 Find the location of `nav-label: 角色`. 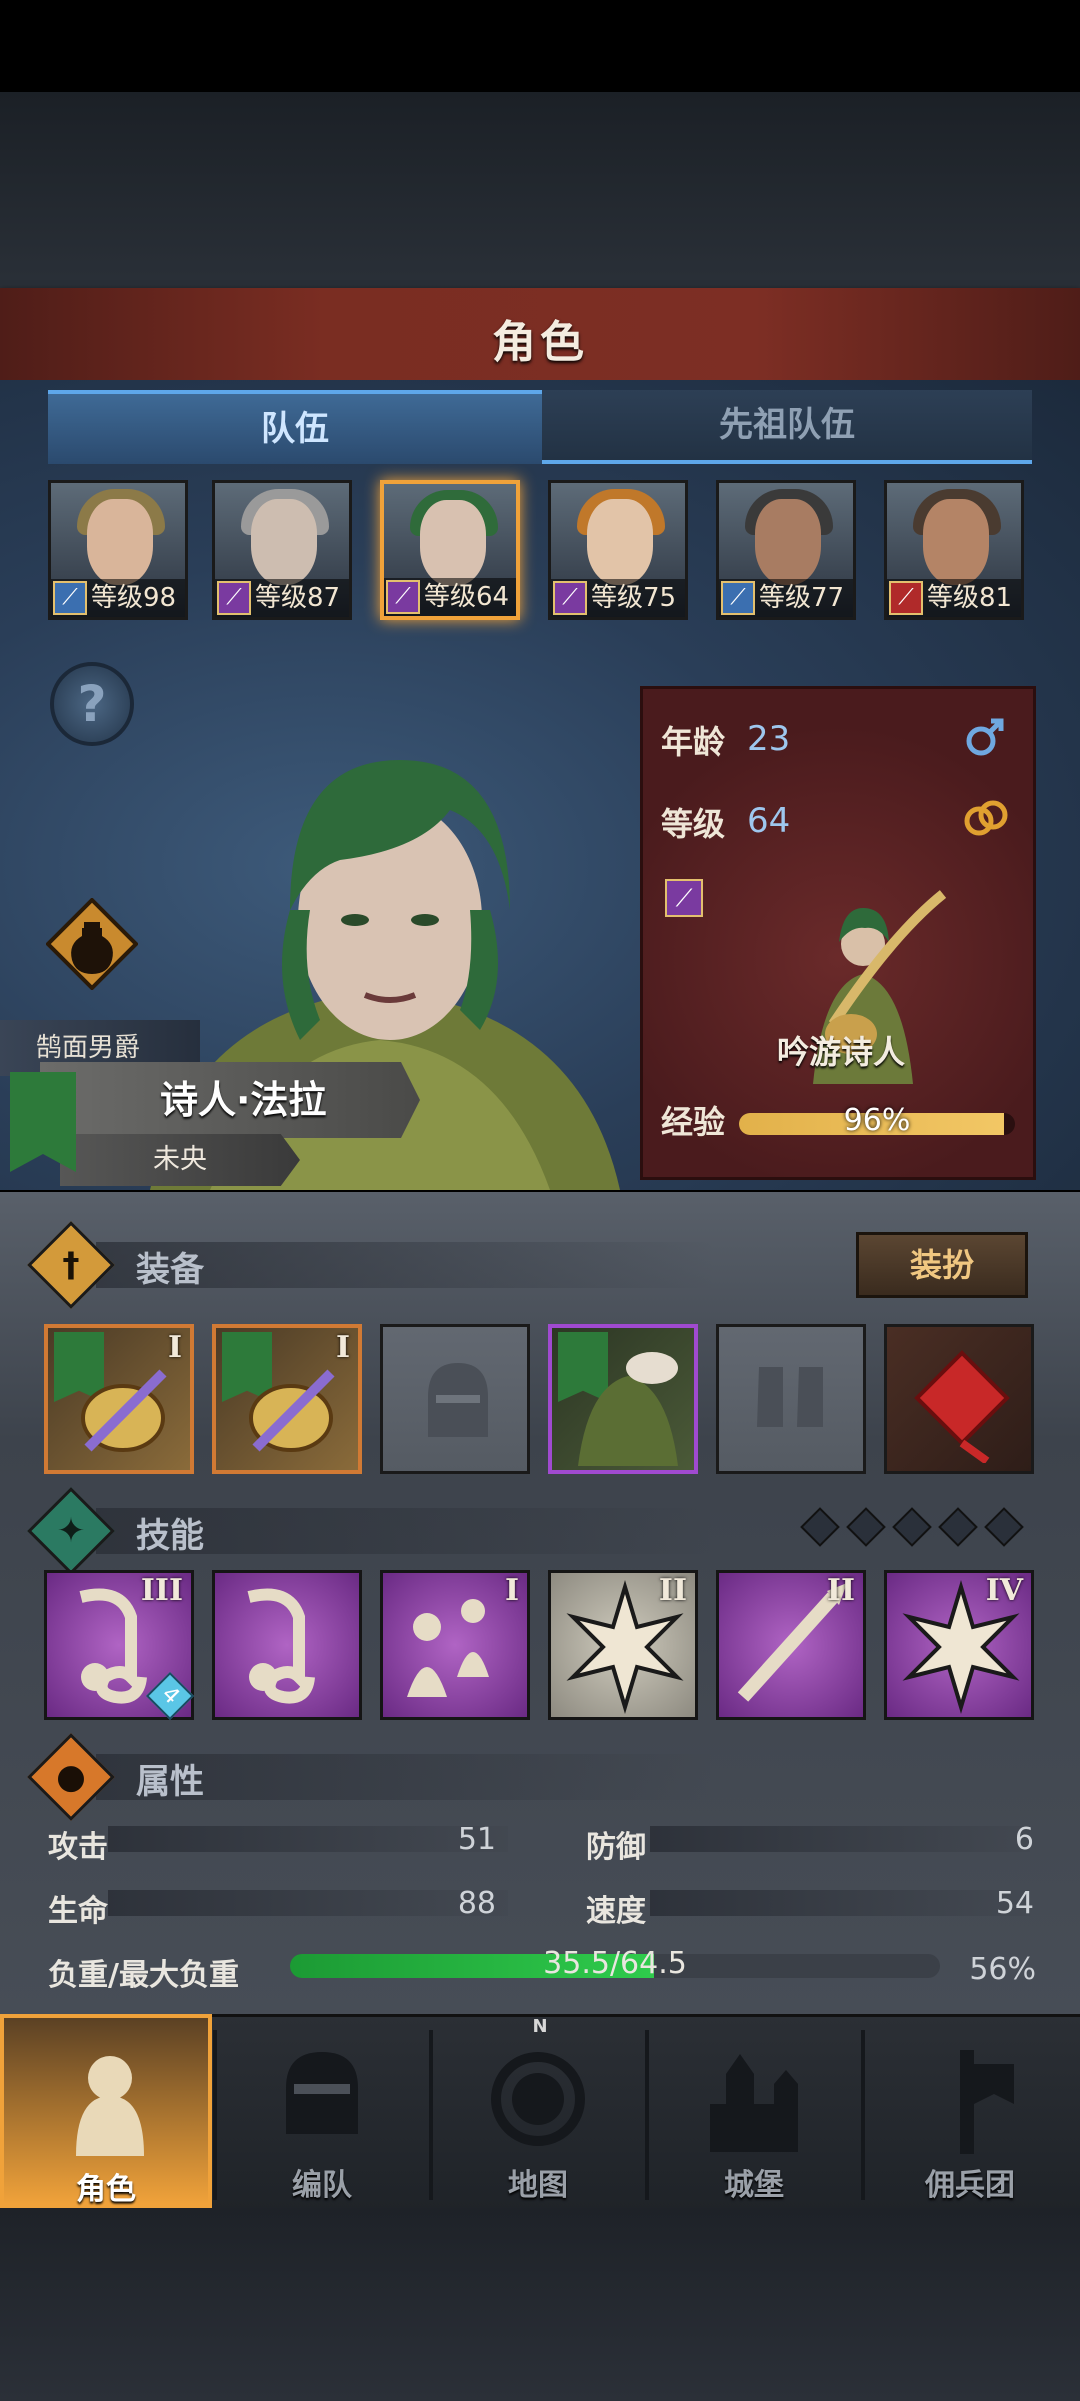

nav-label: 角色 is located at coordinates (106, 2189).